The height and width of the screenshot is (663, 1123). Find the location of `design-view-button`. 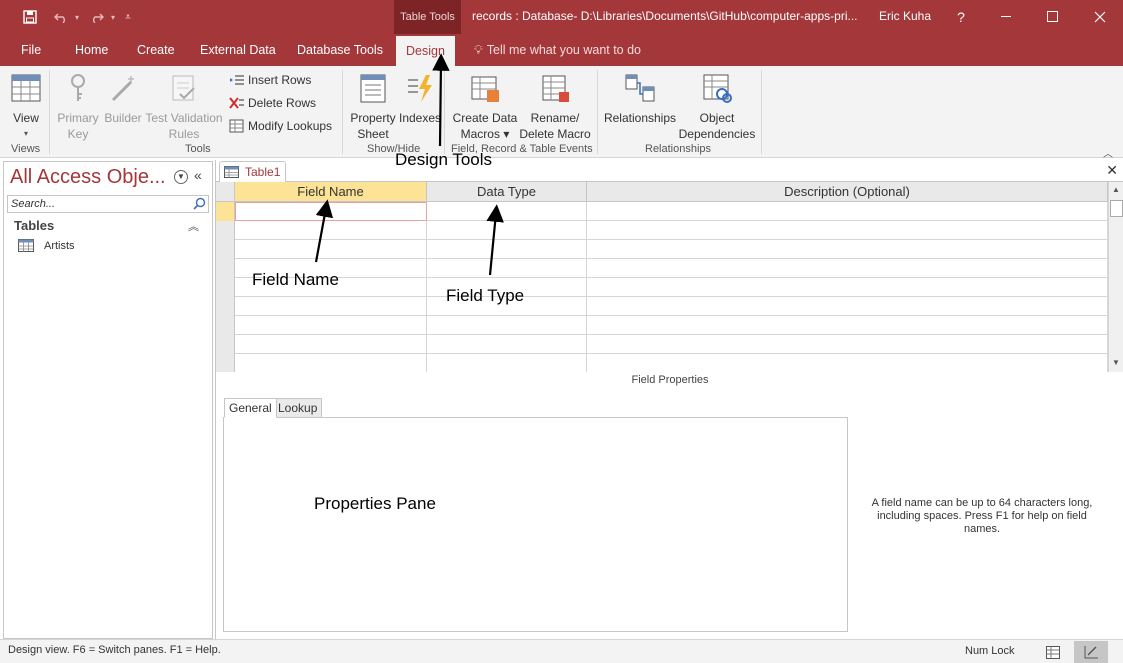

design-view-button is located at coordinates (1091, 652).